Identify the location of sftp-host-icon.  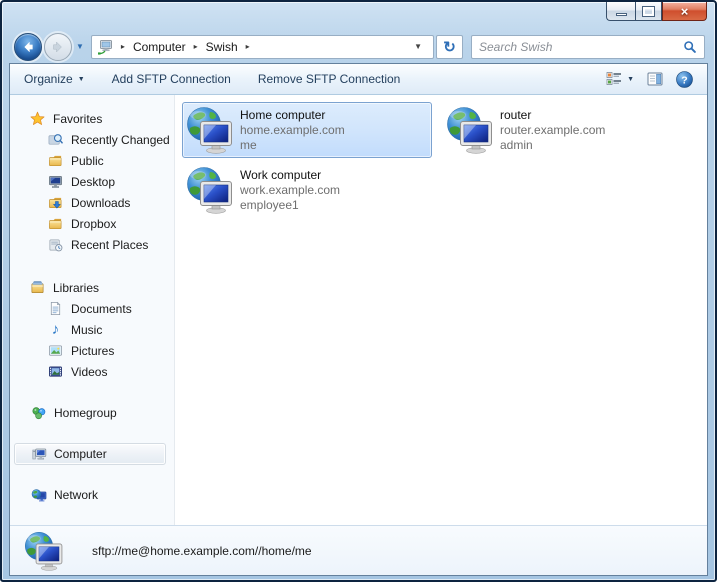
(210, 190).